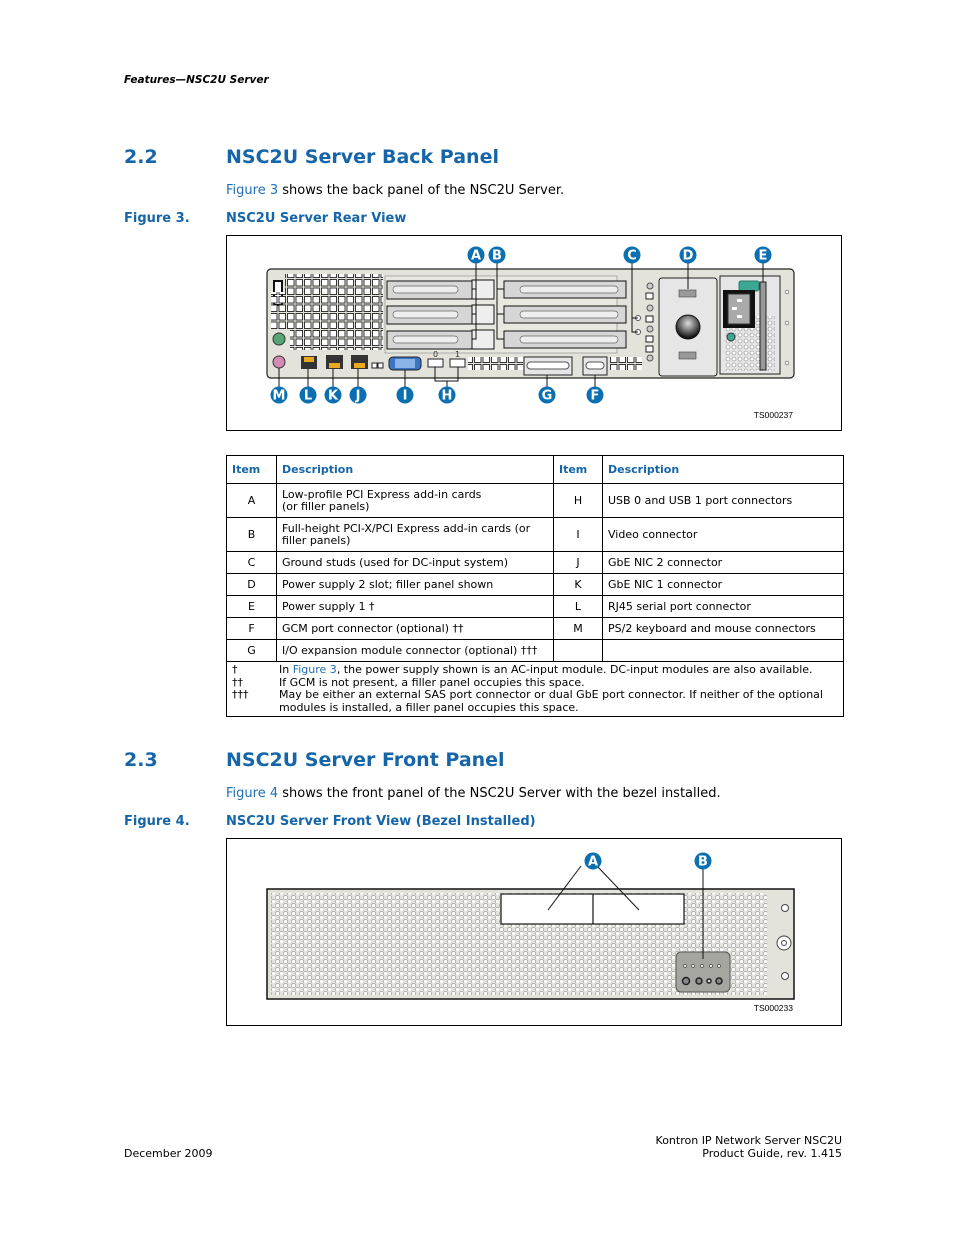 The height and width of the screenshot is (1235, 954). Describe the element at coordinates (316, 218) in the screenshot. I see `figure-3-title: NSC2U Server Rear View` at that location.